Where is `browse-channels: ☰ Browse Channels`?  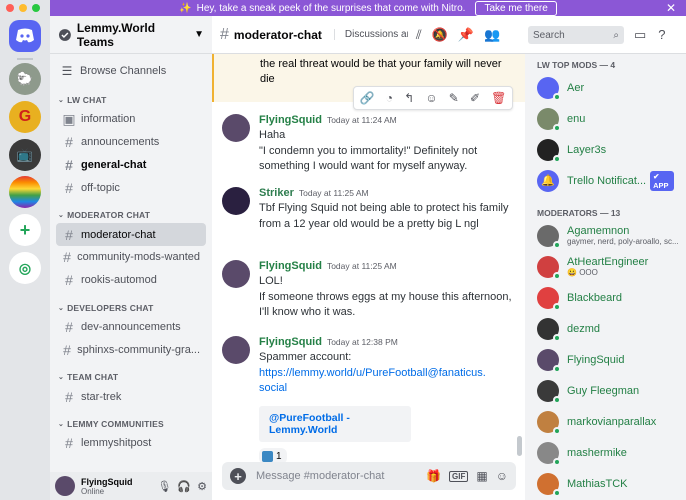 browse-channels: ☰ Browse Channels is located at coordinates (131, 71).